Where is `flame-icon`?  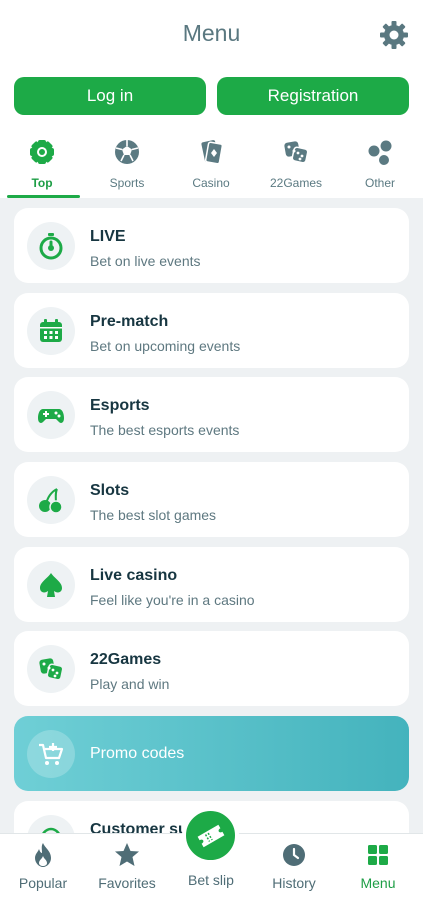 flame-icon is located at coordinates (43, 855).